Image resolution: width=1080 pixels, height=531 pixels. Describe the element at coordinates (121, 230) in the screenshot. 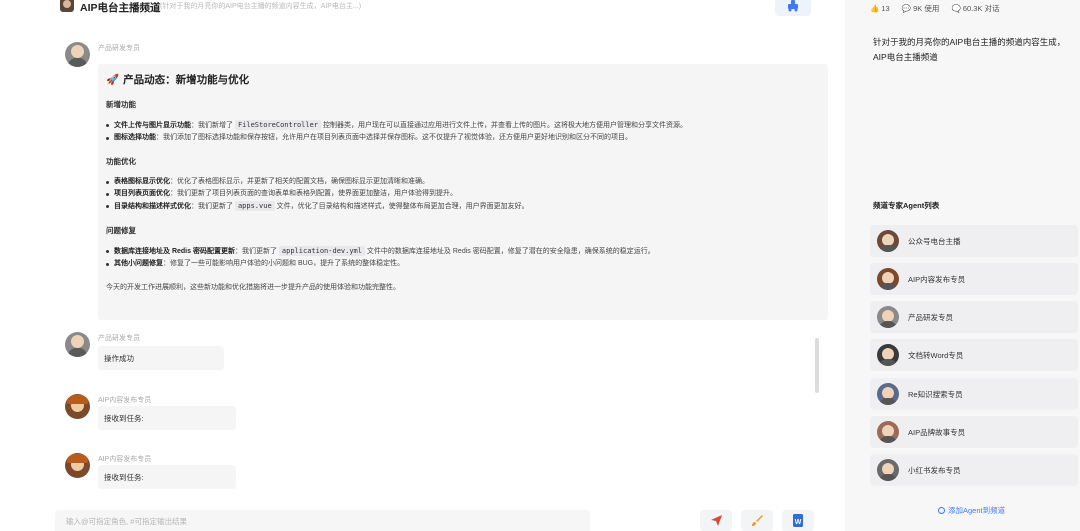

I see `section-heading: 问题修复` at that location.